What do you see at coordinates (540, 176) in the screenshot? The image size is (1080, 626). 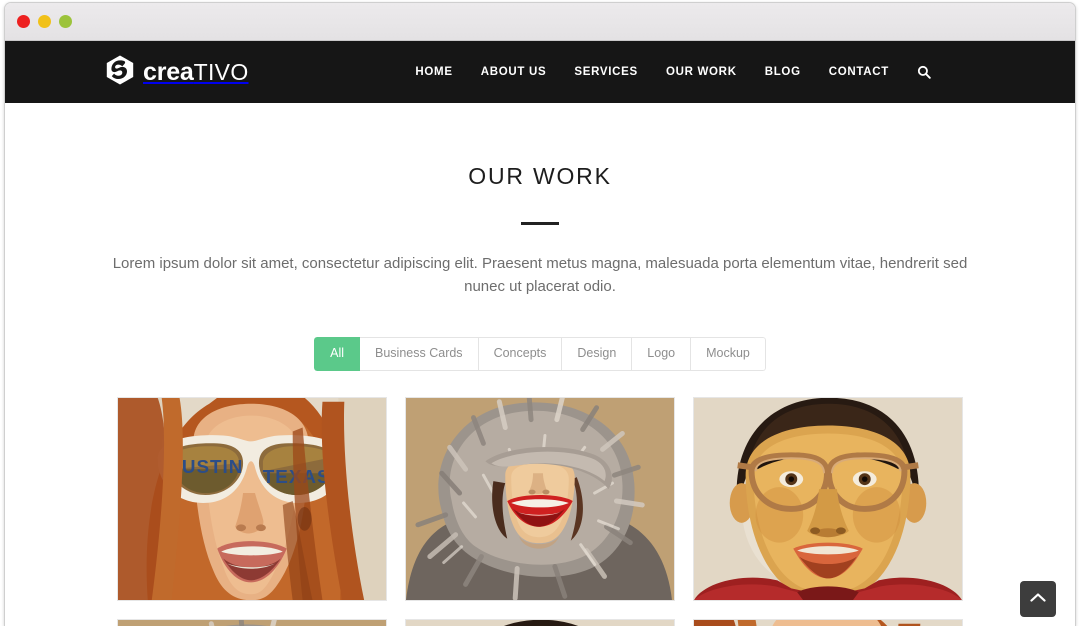 I see `page-title: OUR WORK` at bounding box center [540, 176].